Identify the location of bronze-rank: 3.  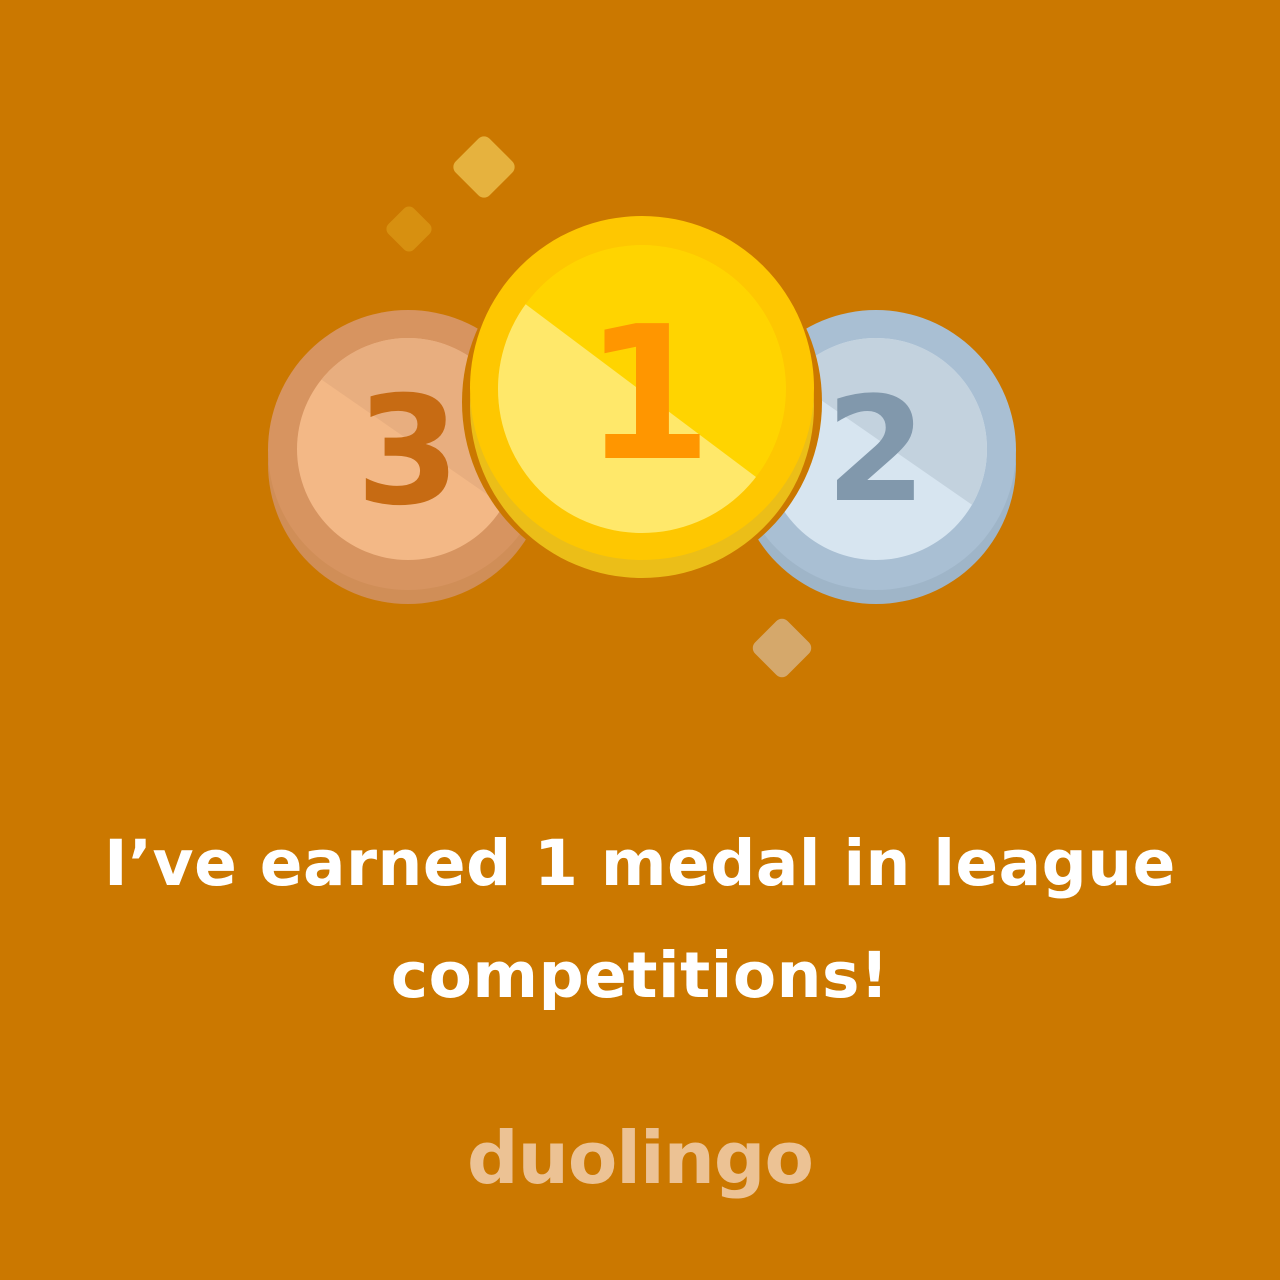
(408, 452).